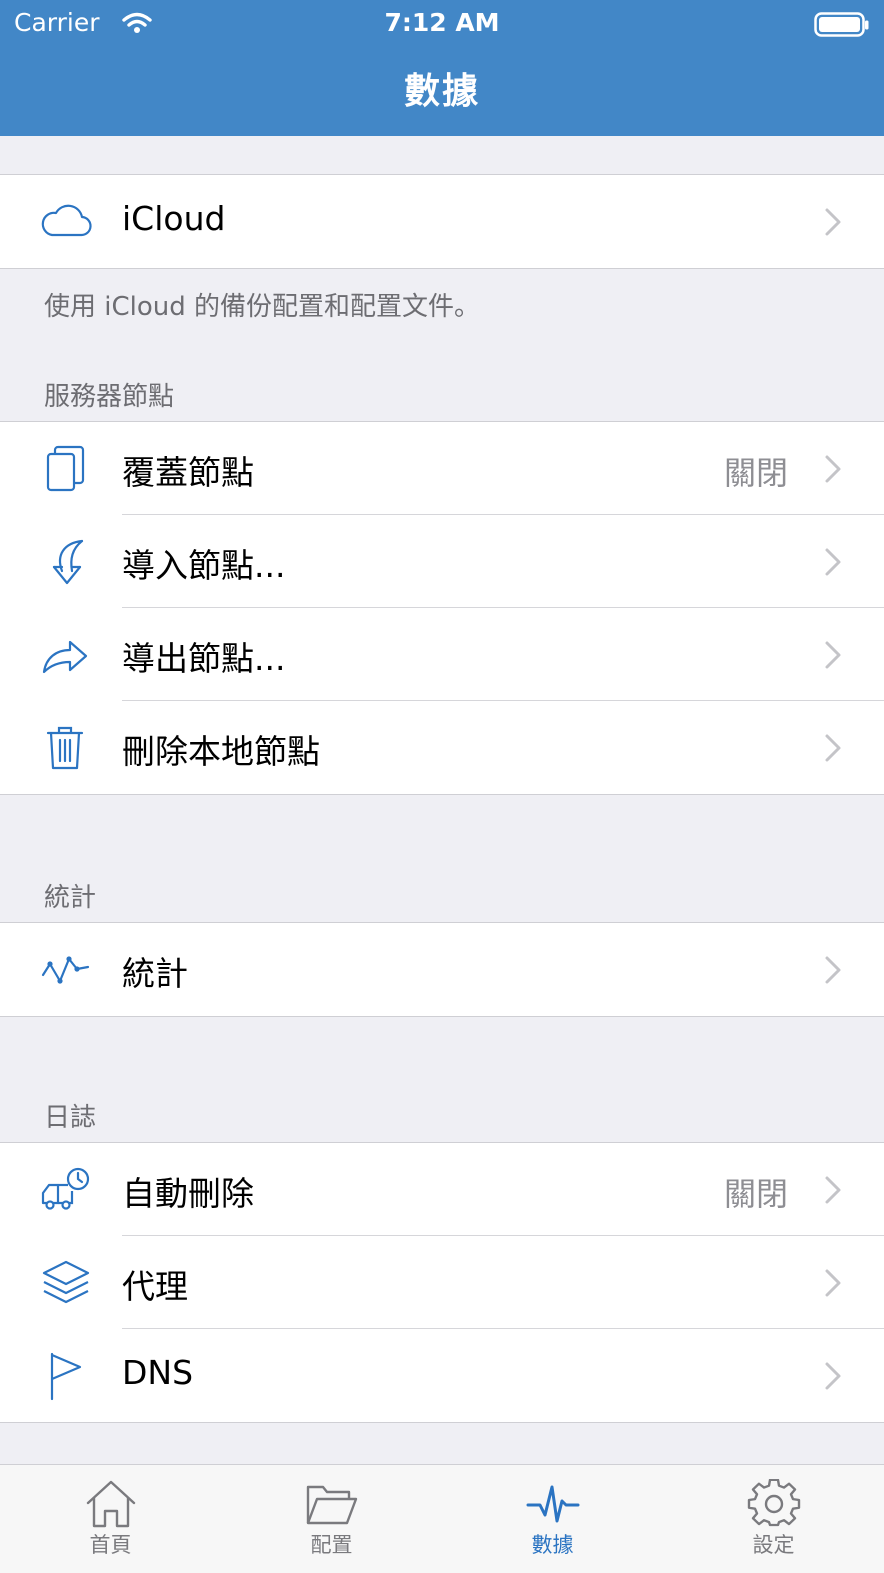 The height and width of the screenshot is (1573, 884). I want to click on copy-icon, so click(66, 469).